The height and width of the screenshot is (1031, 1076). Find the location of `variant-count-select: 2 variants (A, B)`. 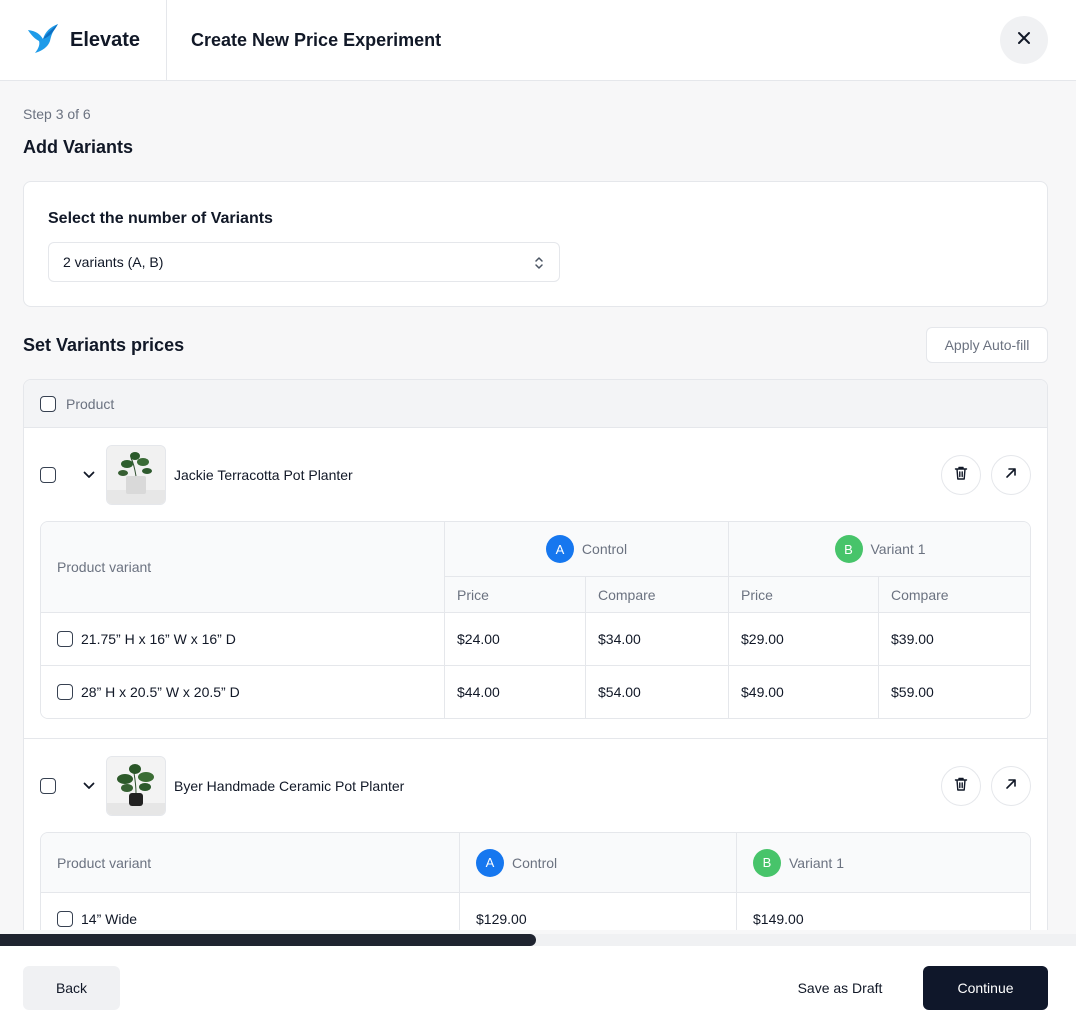

variant-count-select: 2 variants (A, B) is located at coordinates (304, 262).